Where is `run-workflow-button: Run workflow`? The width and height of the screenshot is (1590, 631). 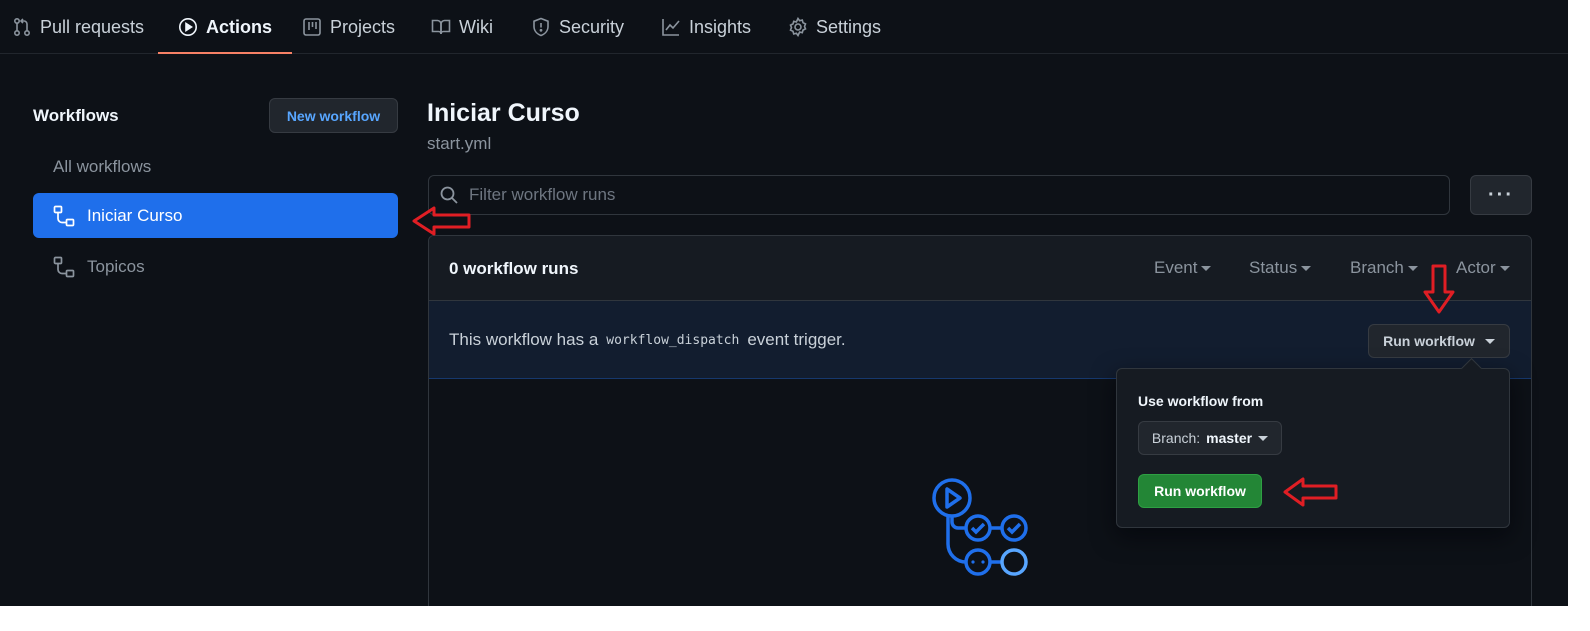 run-workflow-button: Run workflow is located at coordinates (1200, 491).